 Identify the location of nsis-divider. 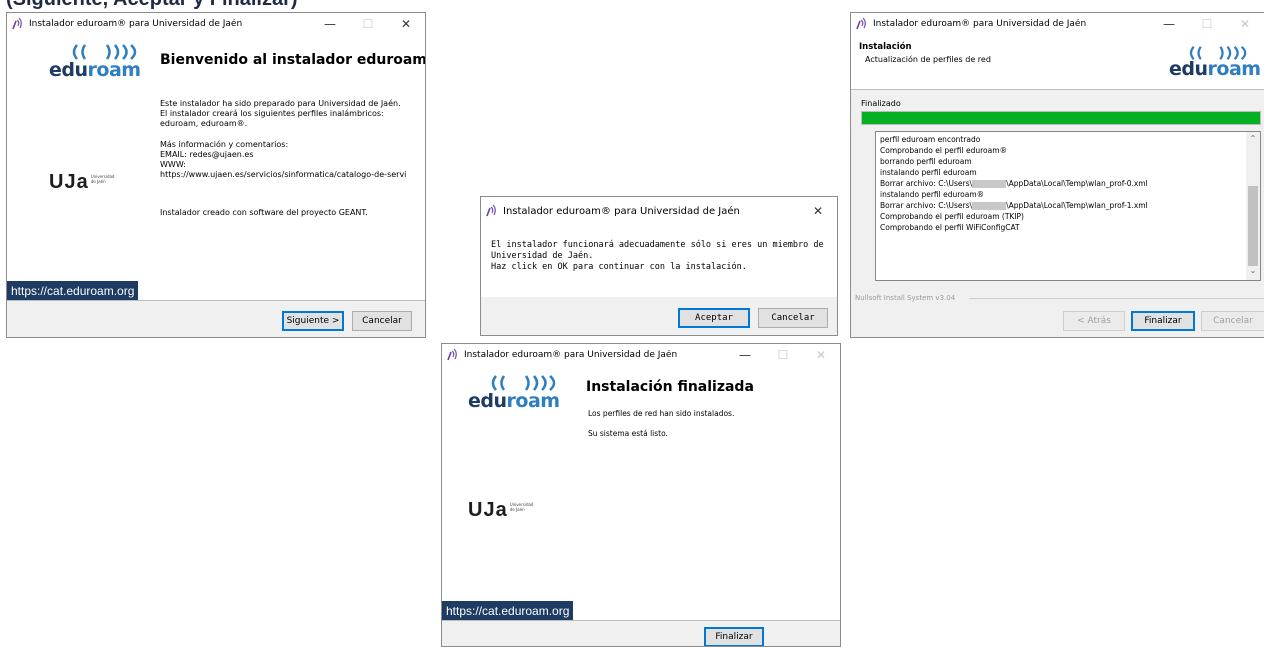
(1116, 298).